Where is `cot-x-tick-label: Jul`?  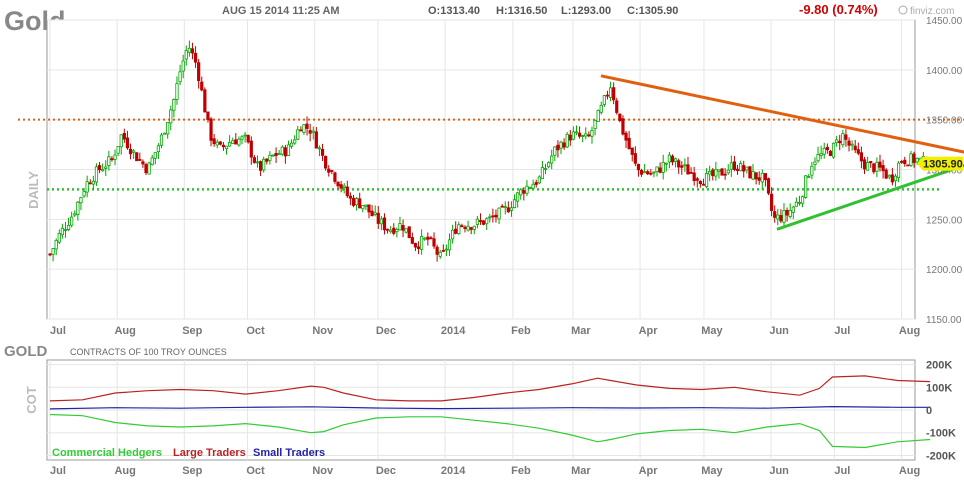
cot-x-tick-label: Jul is located at coordinates (842, 471).